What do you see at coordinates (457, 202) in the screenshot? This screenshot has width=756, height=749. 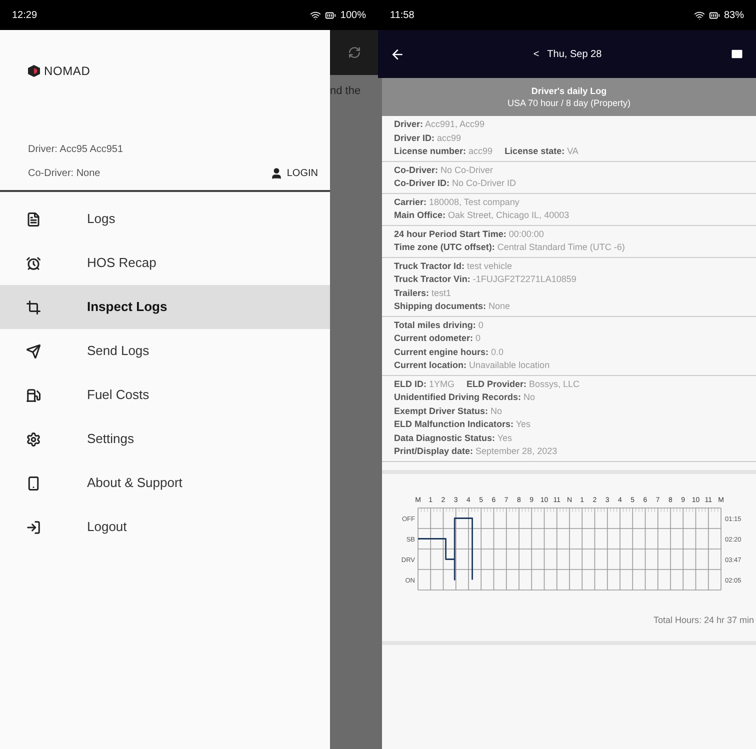 I see `log-info-text: Carrier: 180008, Test company` at bounding box center [457, 202].